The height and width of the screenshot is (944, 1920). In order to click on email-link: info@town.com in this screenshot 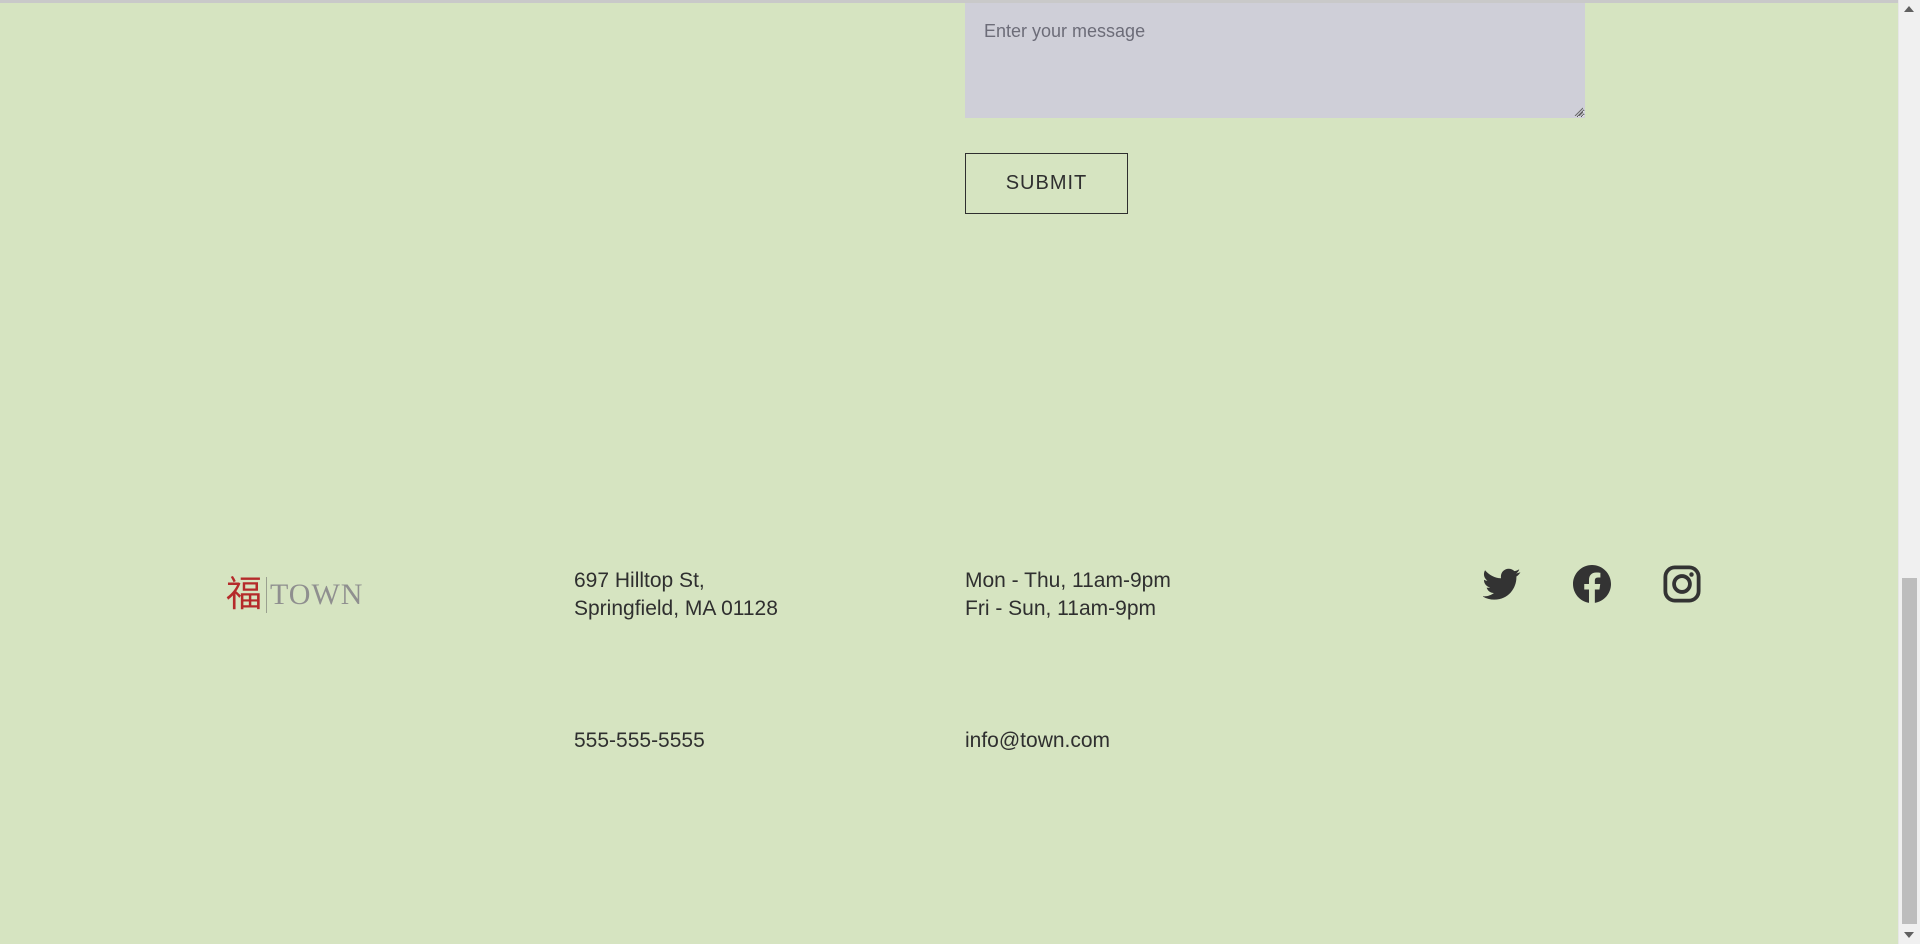, I will do `click(1037, 741)`.